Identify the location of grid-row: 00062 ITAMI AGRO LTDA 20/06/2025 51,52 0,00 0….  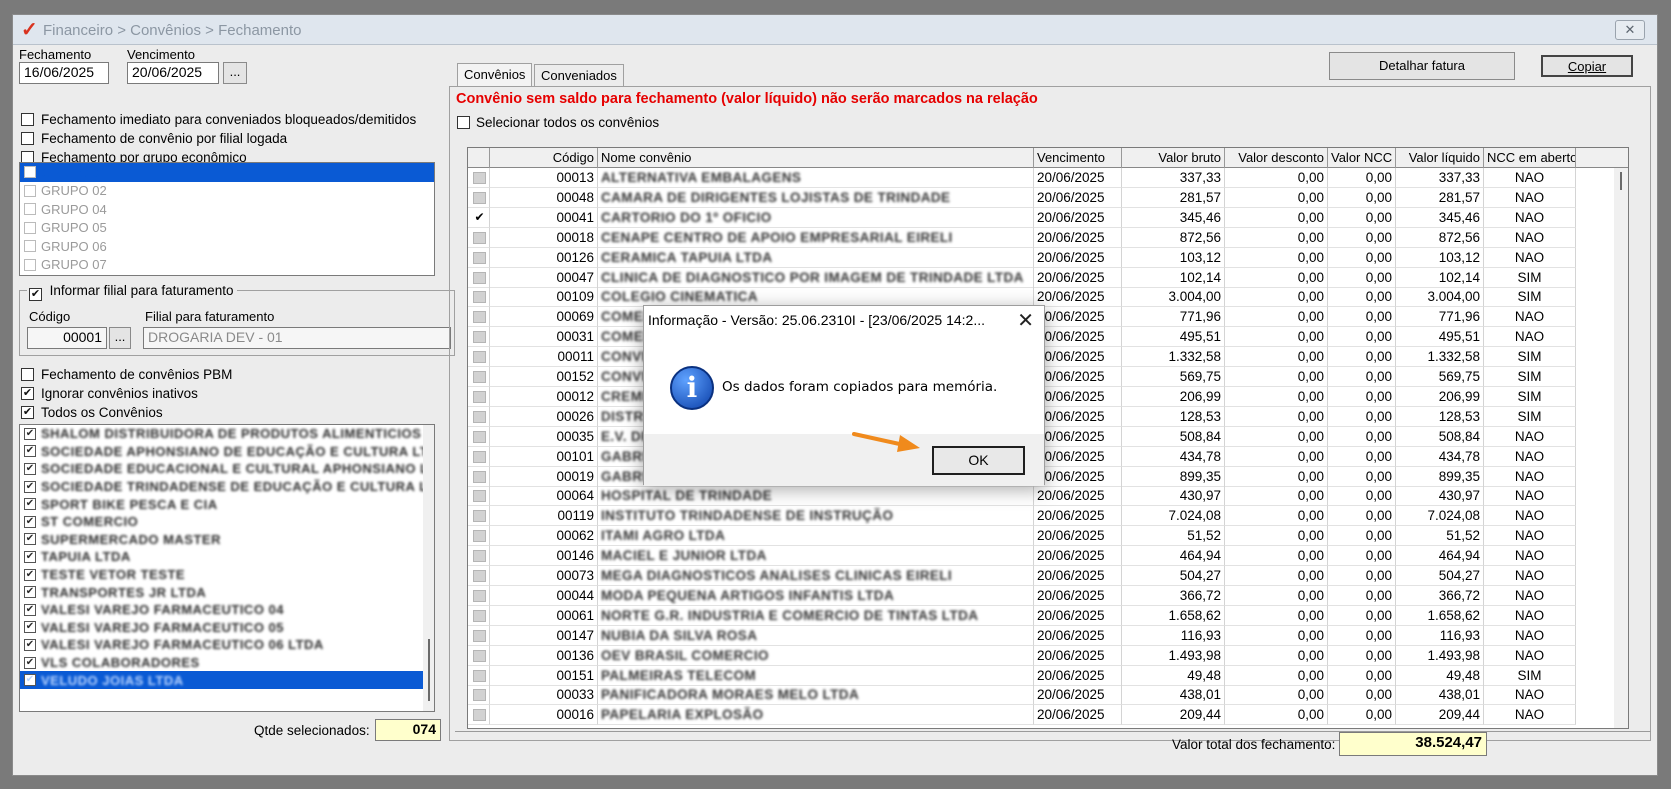
(1048, 536).